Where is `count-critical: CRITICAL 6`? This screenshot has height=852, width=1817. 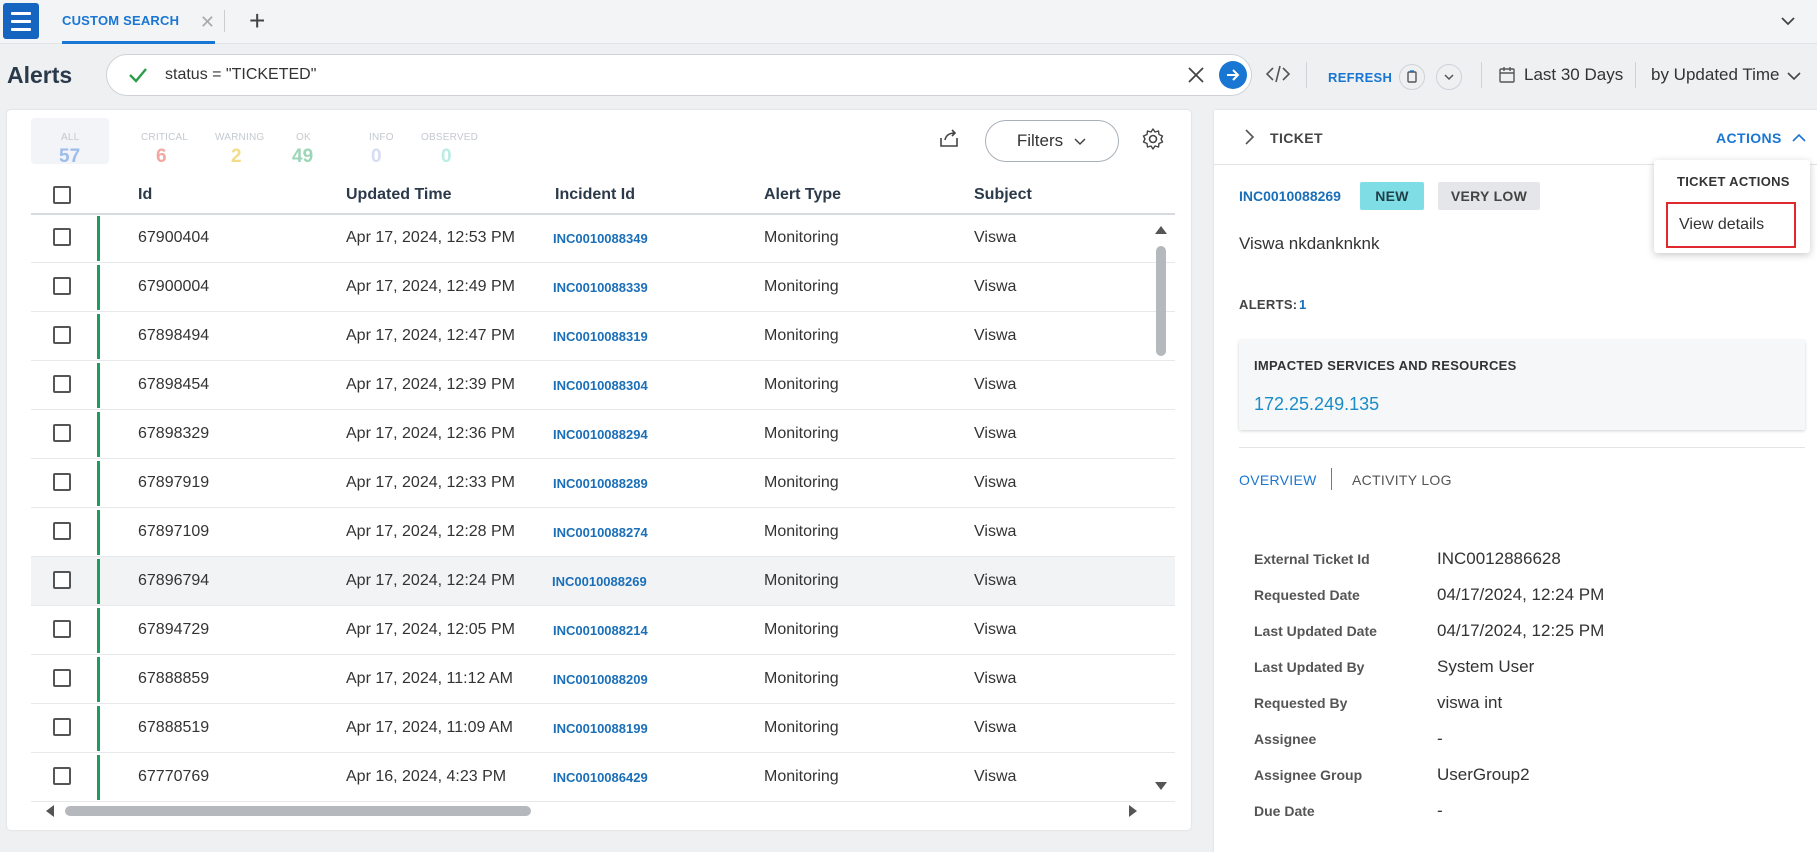
count-critical: CRITICAL 6 is located at coordinates (148, 142).